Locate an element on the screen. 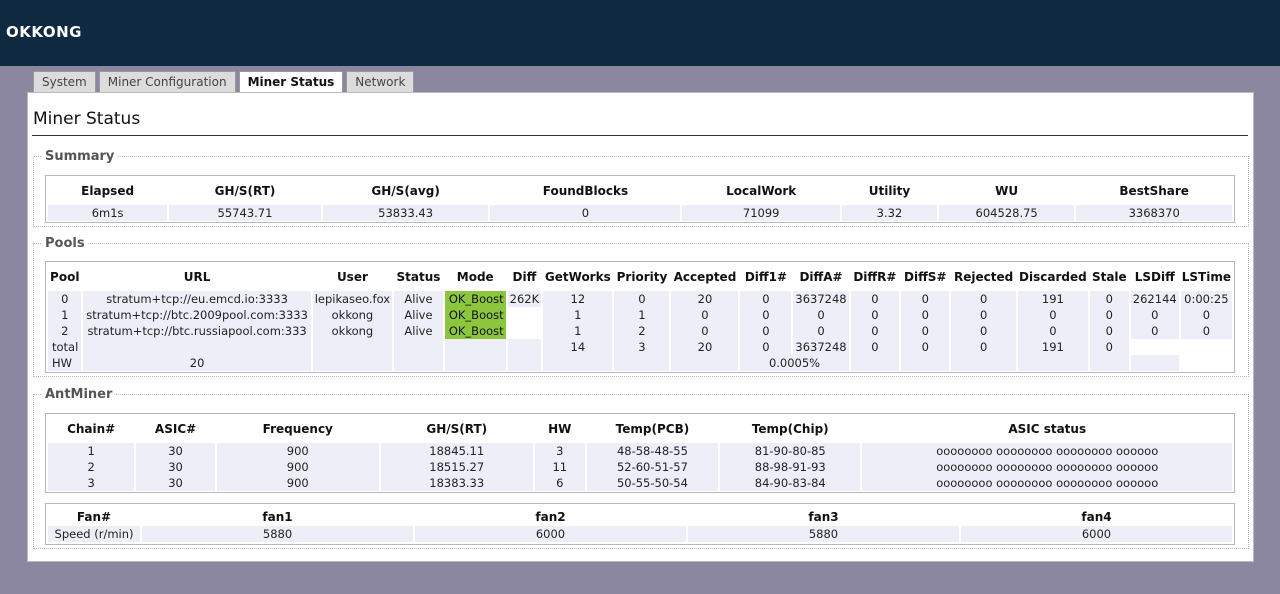 The height and width of the screenshot is (594, 1280). summary-value-cell: 604528.75 is located at coordinates (1006, 213).